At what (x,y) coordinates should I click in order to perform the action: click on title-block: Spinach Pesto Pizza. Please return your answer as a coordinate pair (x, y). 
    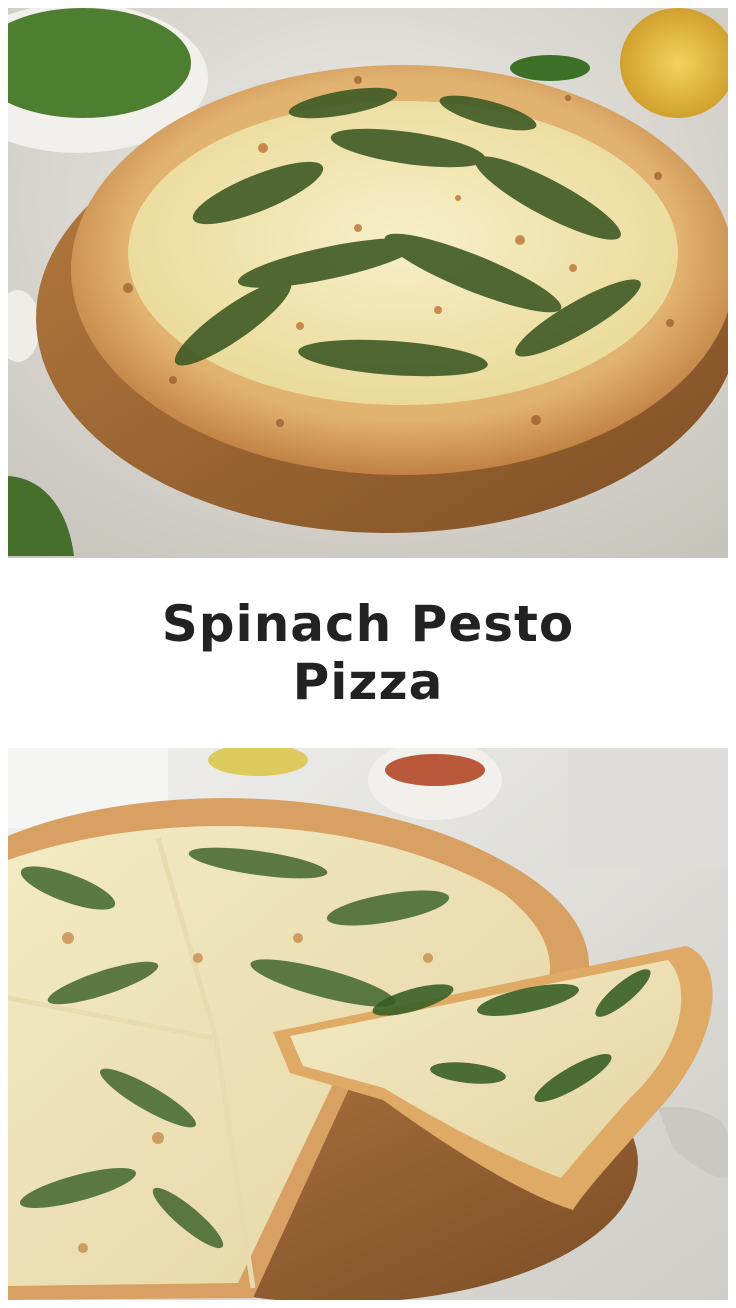
    Looking at the image, I should click on (368, 653).